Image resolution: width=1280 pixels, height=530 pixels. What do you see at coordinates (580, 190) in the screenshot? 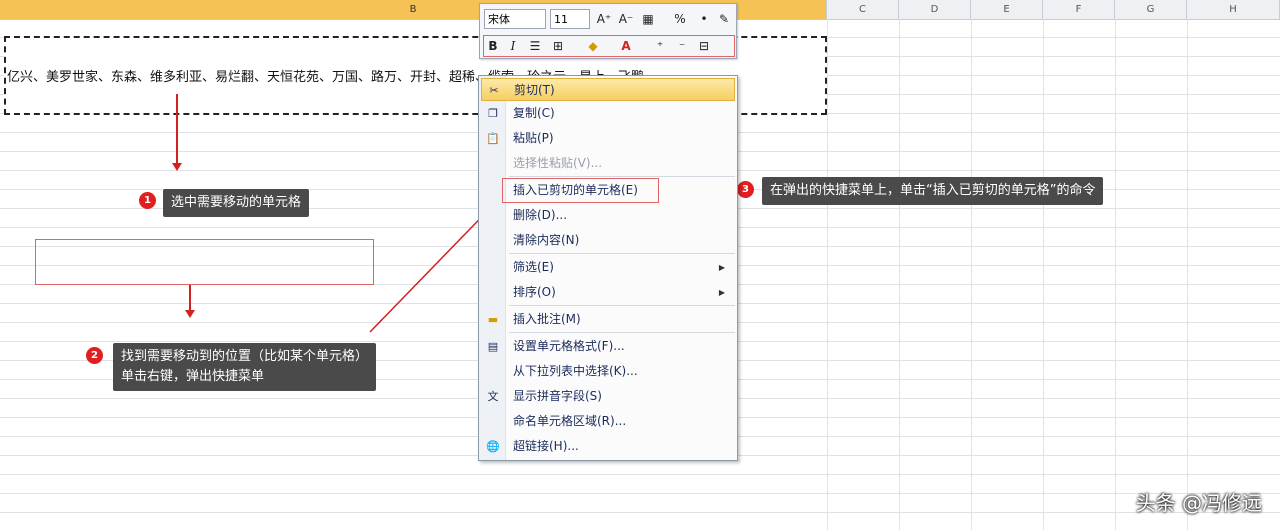
I see `insert-cut-cells-highlight` at bounding box center [580, 190].